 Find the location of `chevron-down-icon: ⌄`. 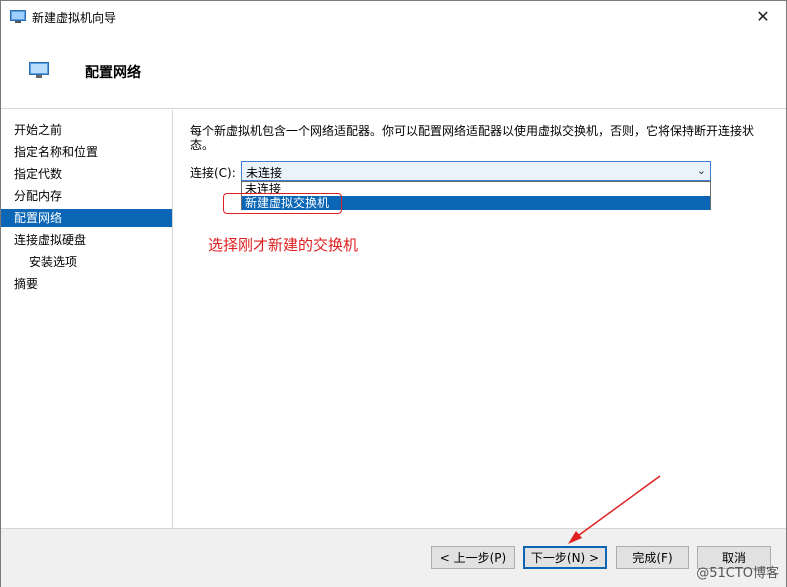

chevron-down-icon: ⌄ is located at coordinates (701, 170).